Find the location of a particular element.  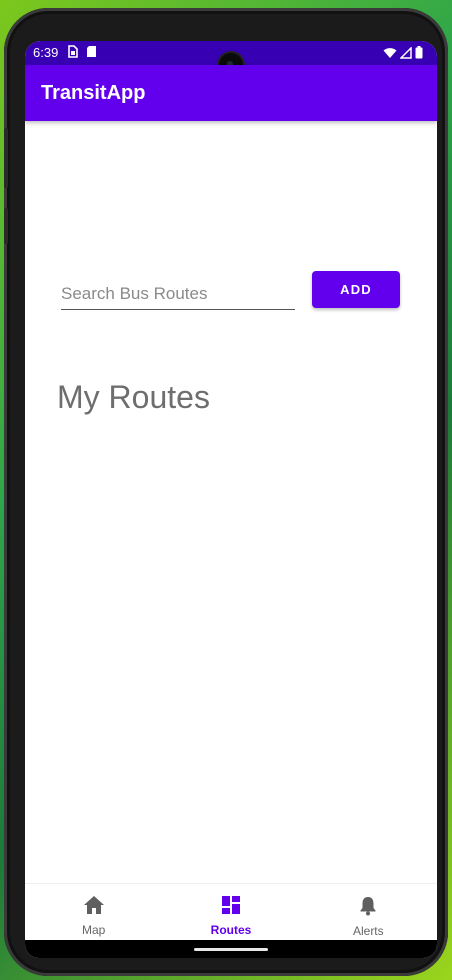

gesture-area is located at coordinates (231, 949).